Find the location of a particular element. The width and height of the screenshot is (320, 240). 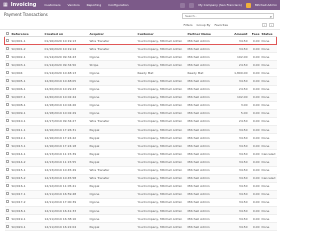

search-input is located at coordinates (225, 16).